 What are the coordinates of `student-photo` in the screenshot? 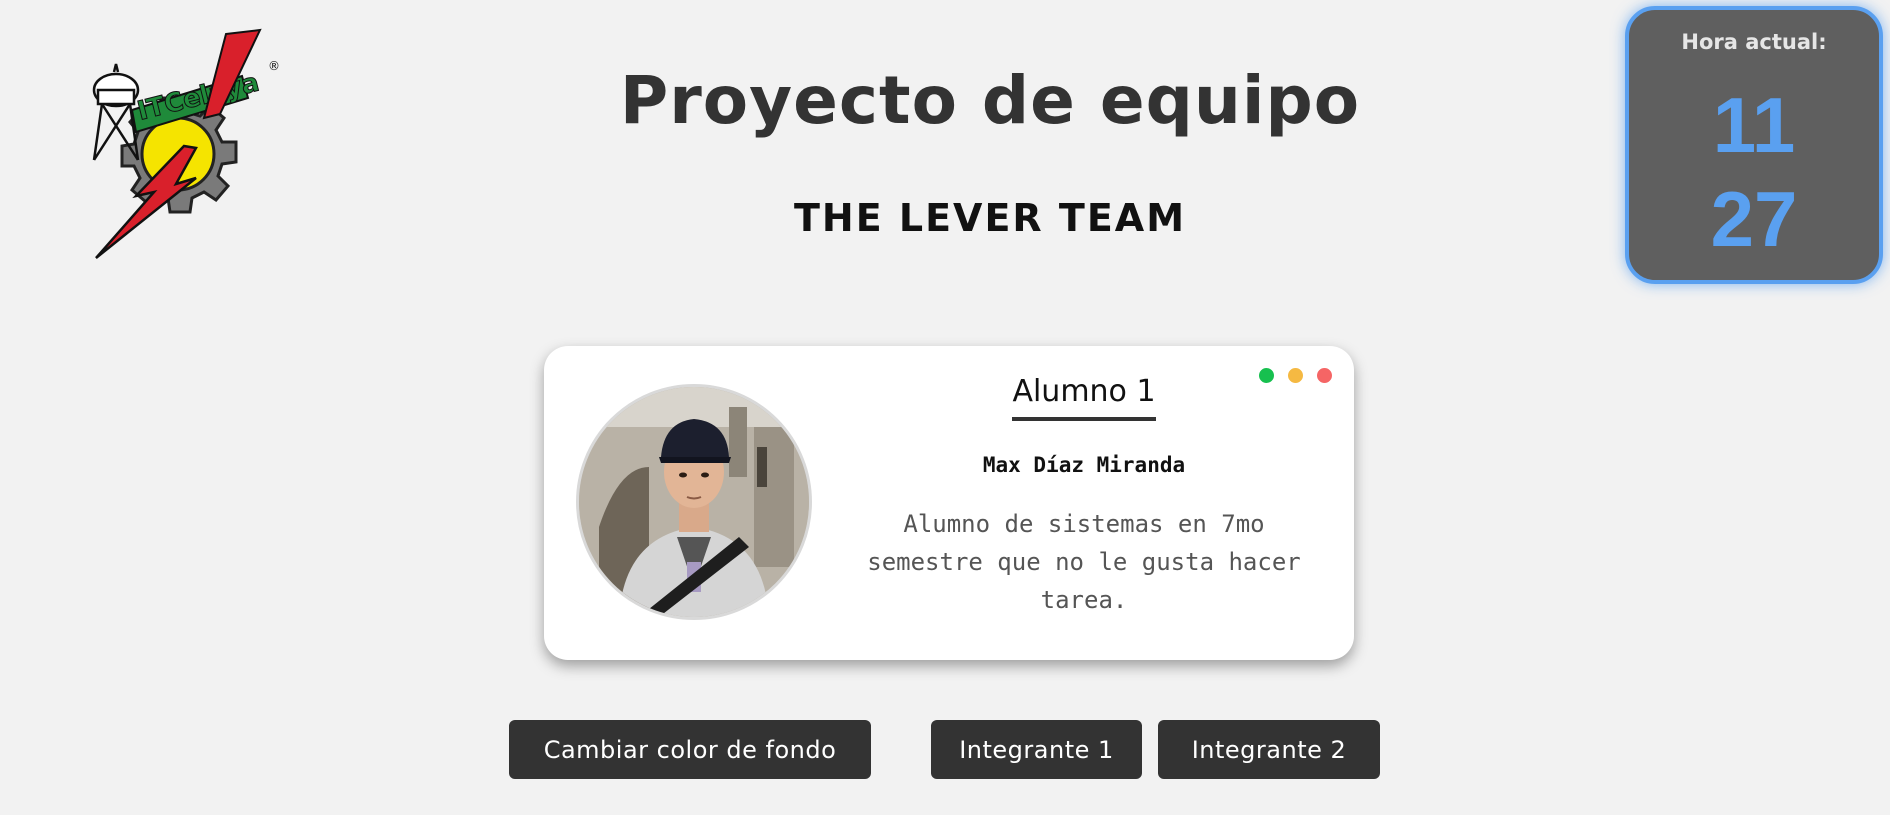 It's located at (694, 502).